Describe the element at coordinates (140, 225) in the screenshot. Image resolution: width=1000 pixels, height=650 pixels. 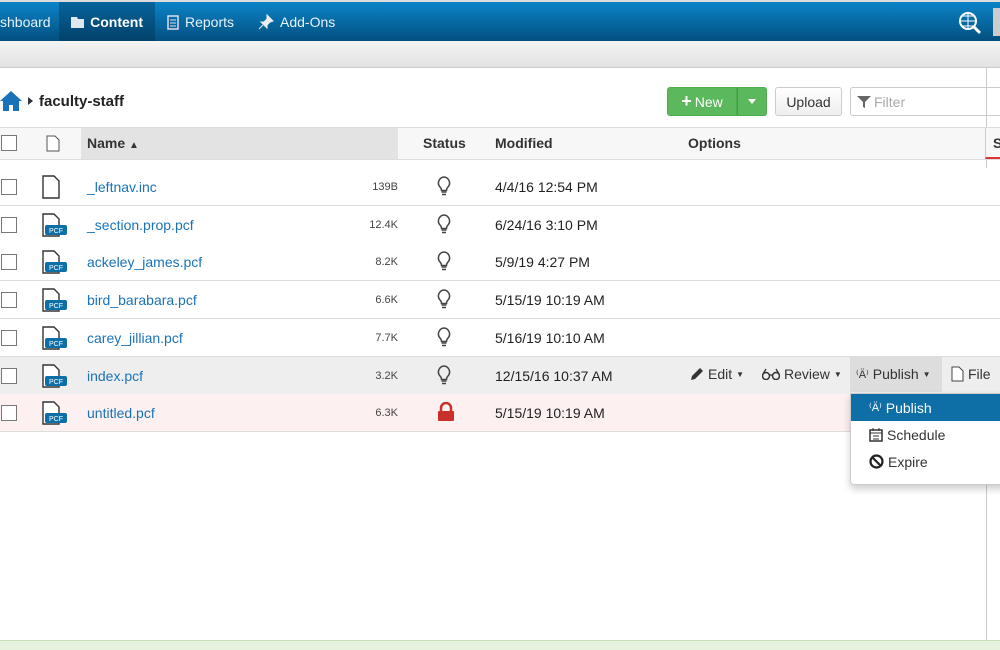
I see `file-name-link: _section.prop.pcf` at that location.